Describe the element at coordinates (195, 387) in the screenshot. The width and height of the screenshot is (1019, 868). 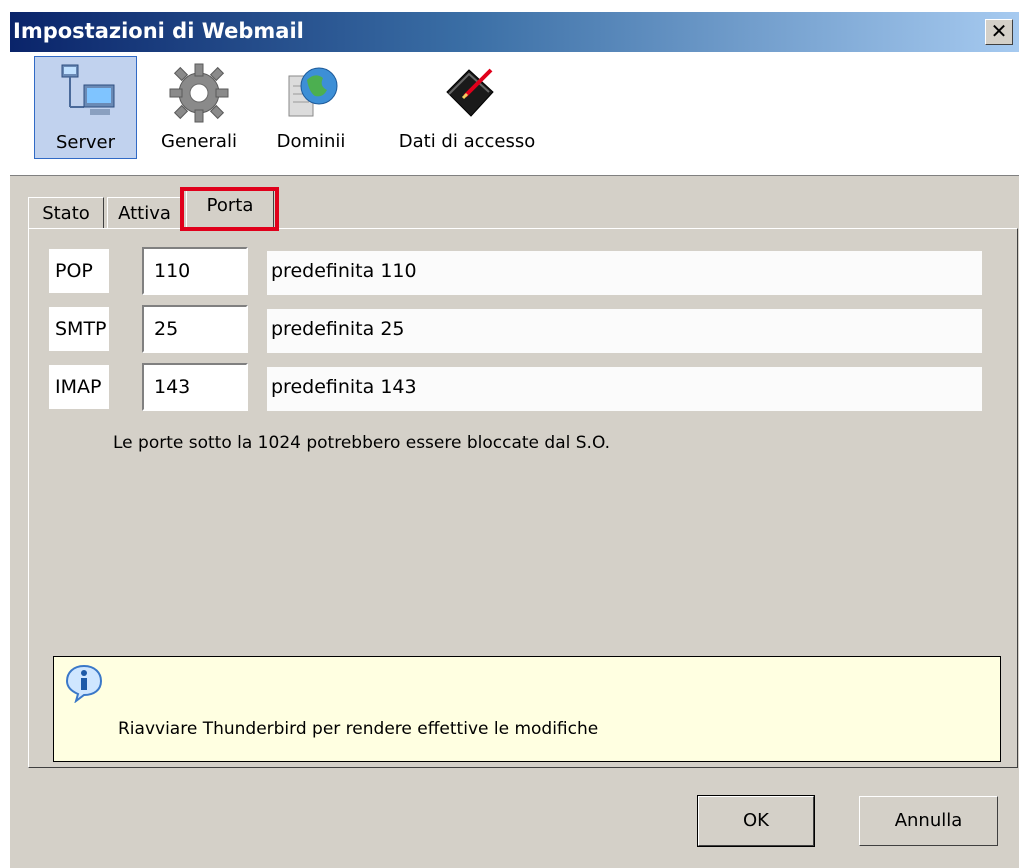
I see `imap-port-input` at that location.